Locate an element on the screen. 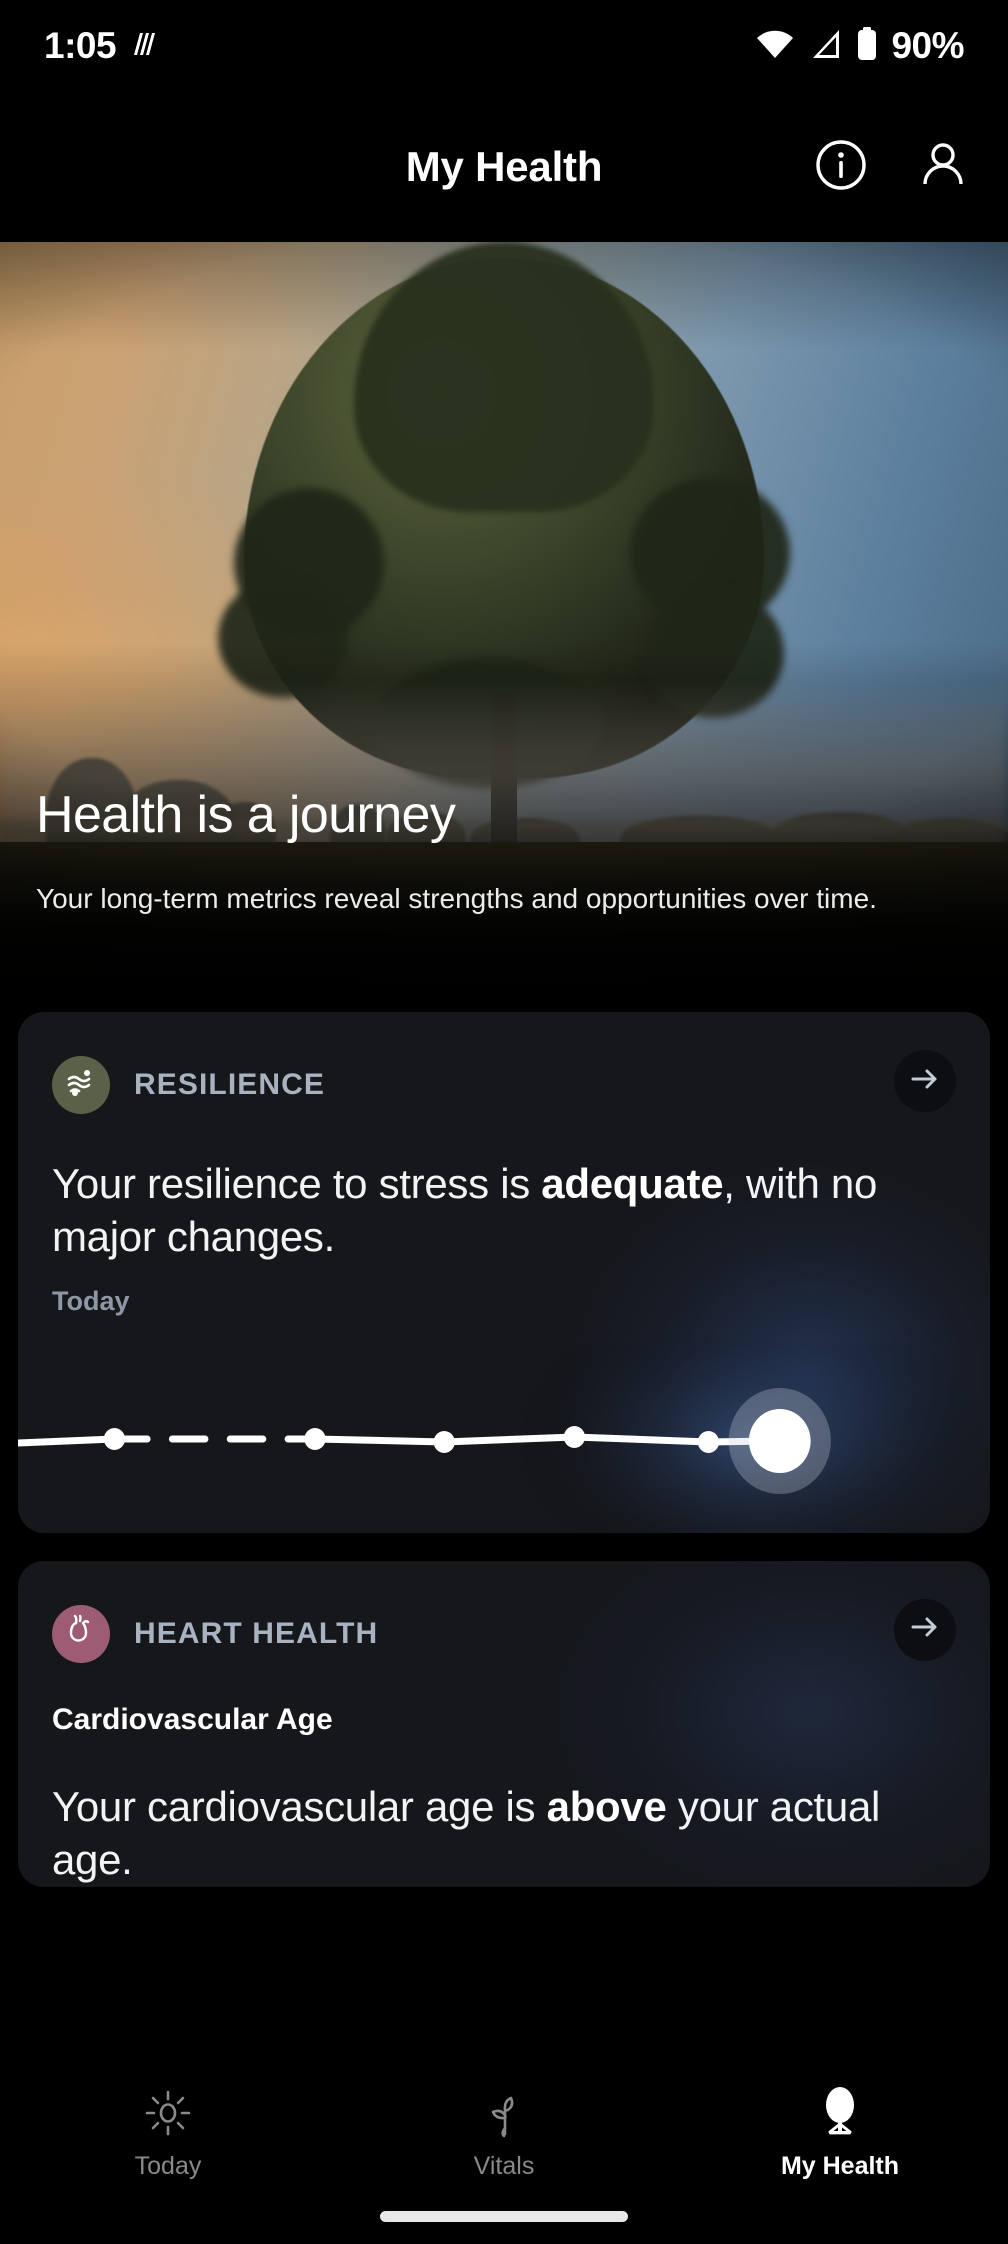  resilience-badge is located at coordinates (81, 1085).